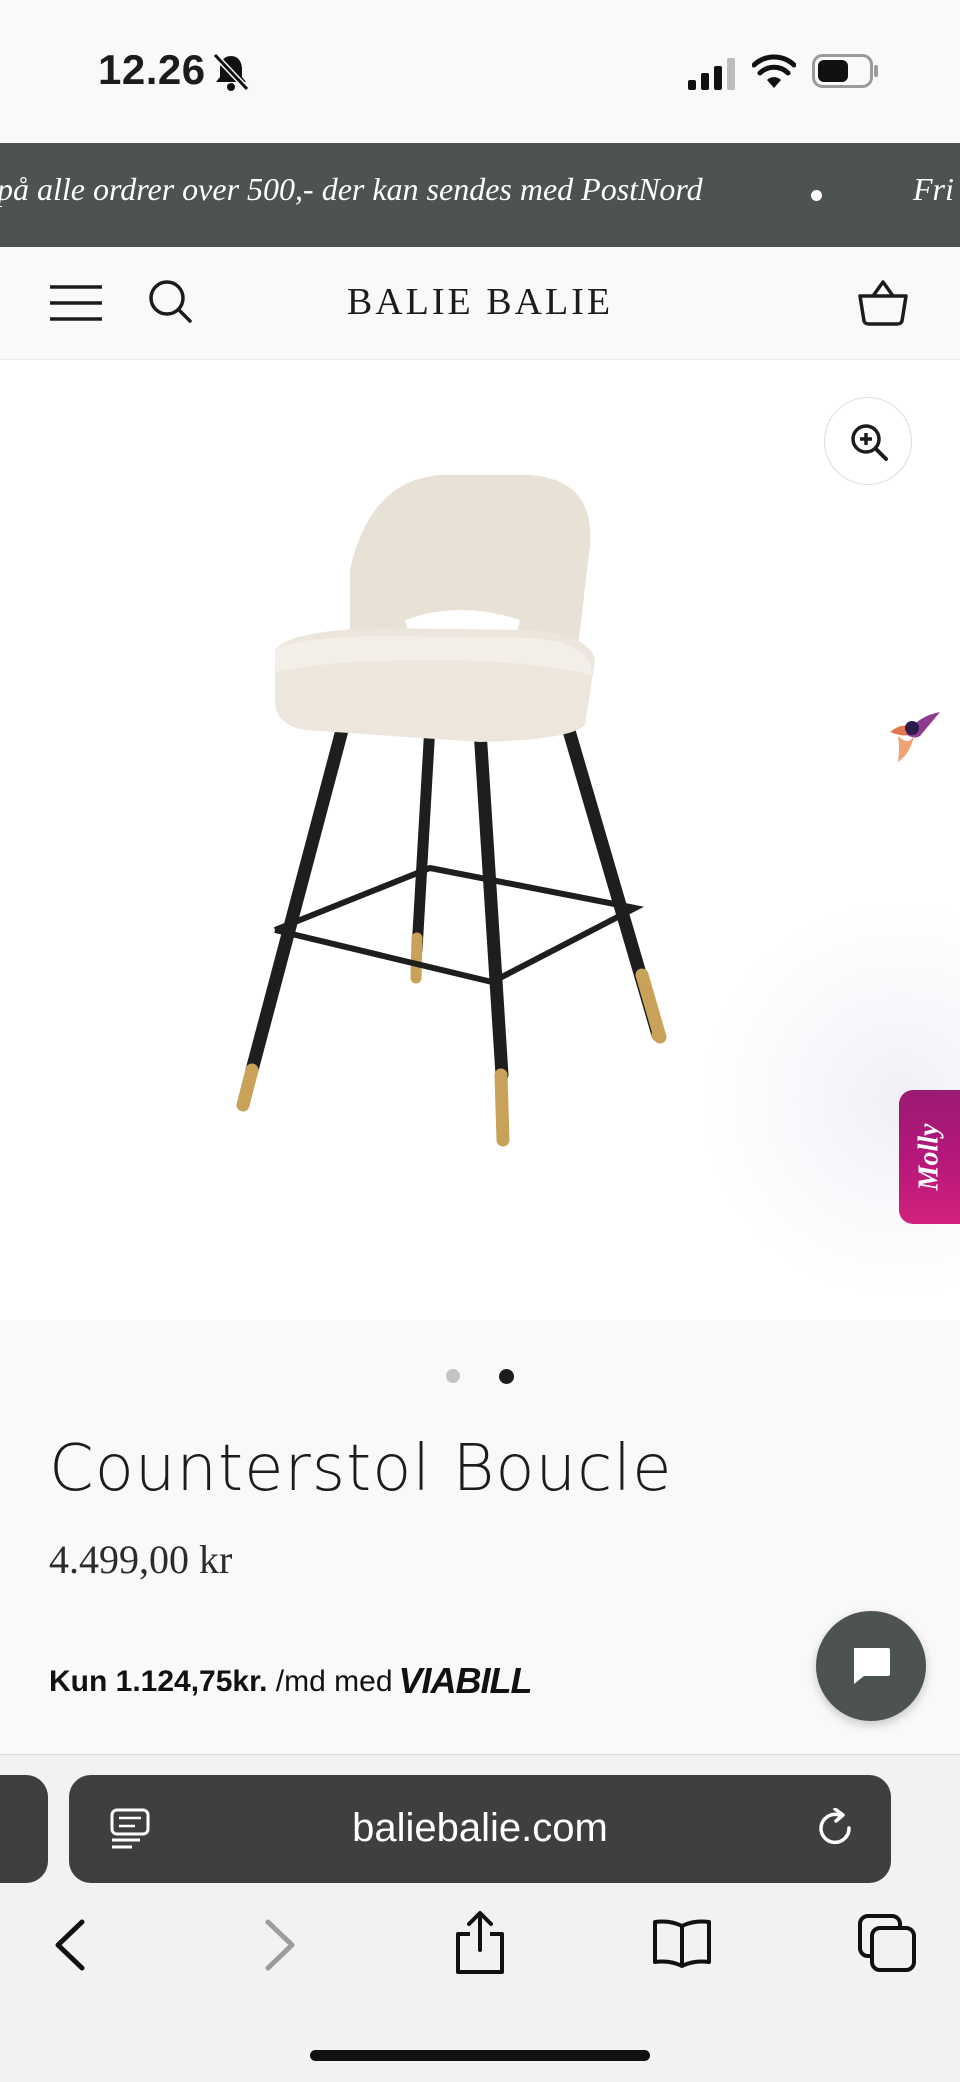  I want to click on tabs-icon, so click(887, 1943).